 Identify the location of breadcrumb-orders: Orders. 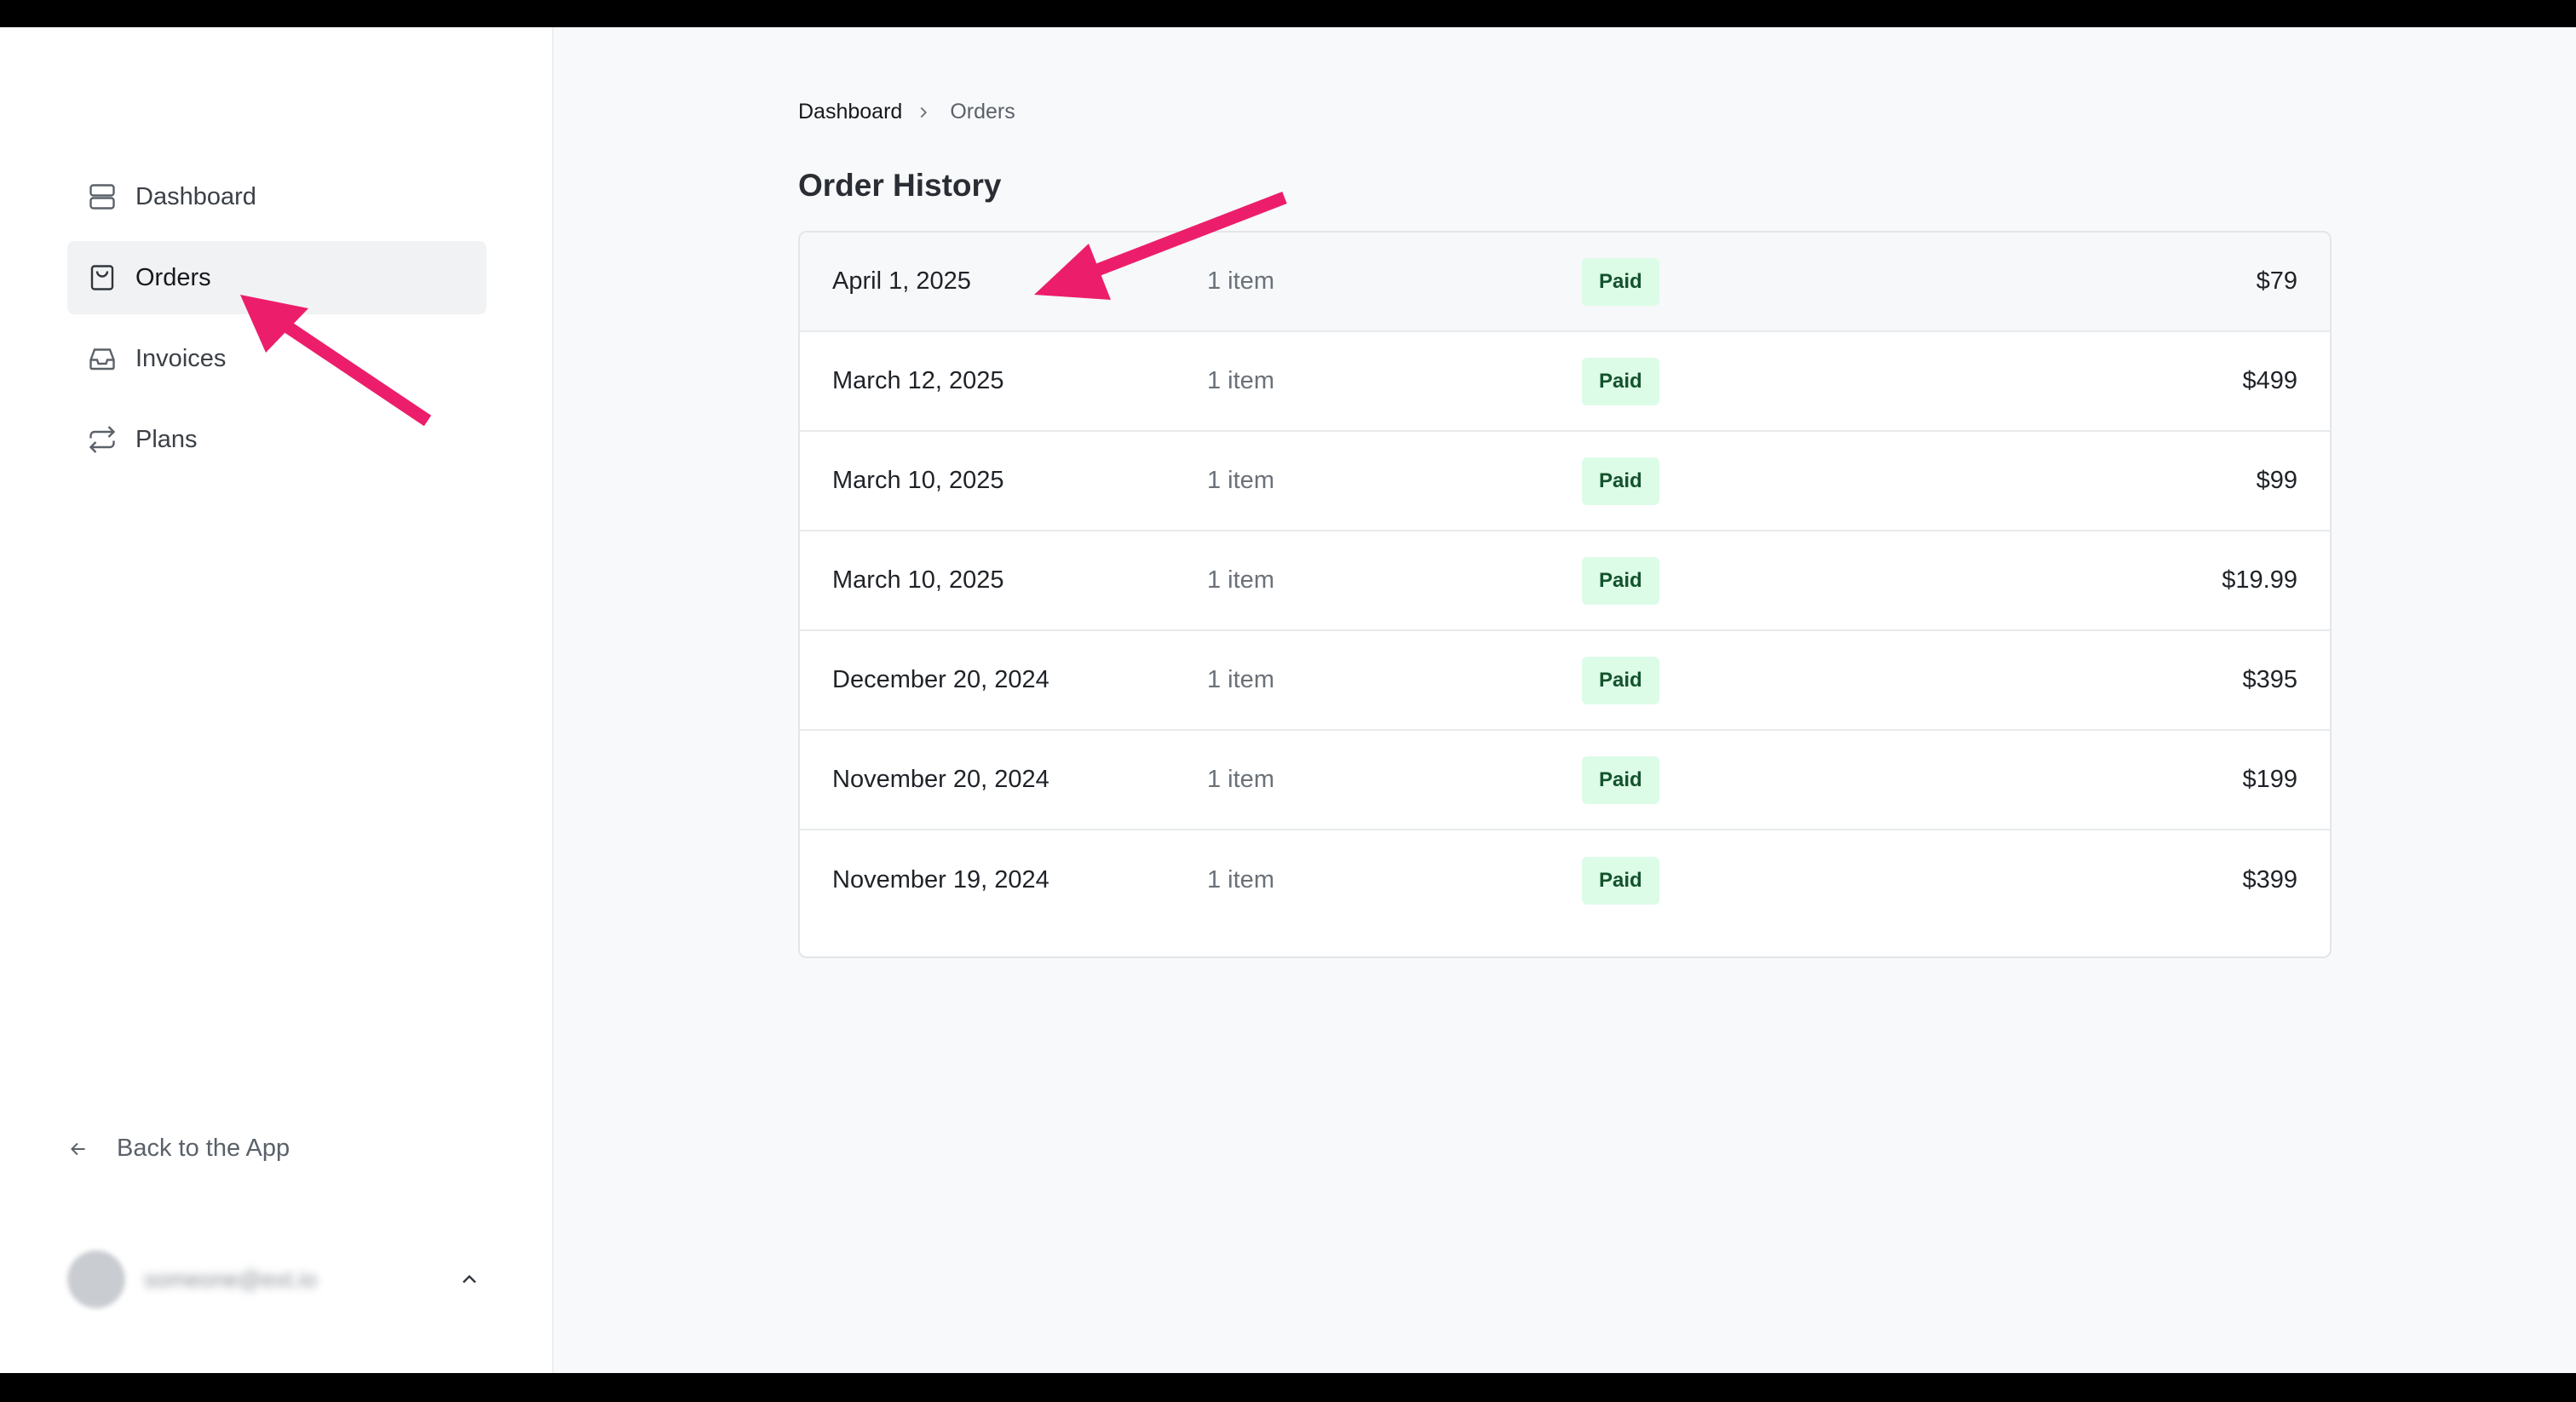
(983, 112).